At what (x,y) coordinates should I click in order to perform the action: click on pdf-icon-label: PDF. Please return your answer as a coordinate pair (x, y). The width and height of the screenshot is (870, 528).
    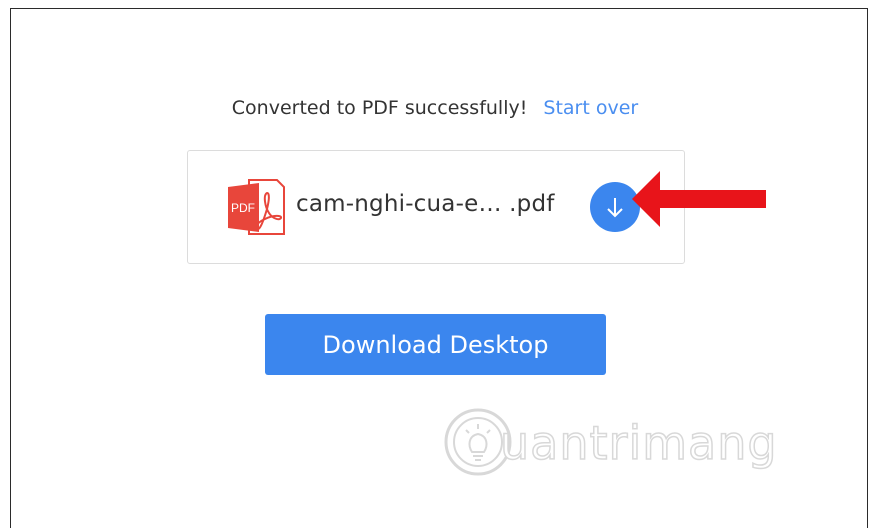
    Looking at the image, I should click on (243, 208).